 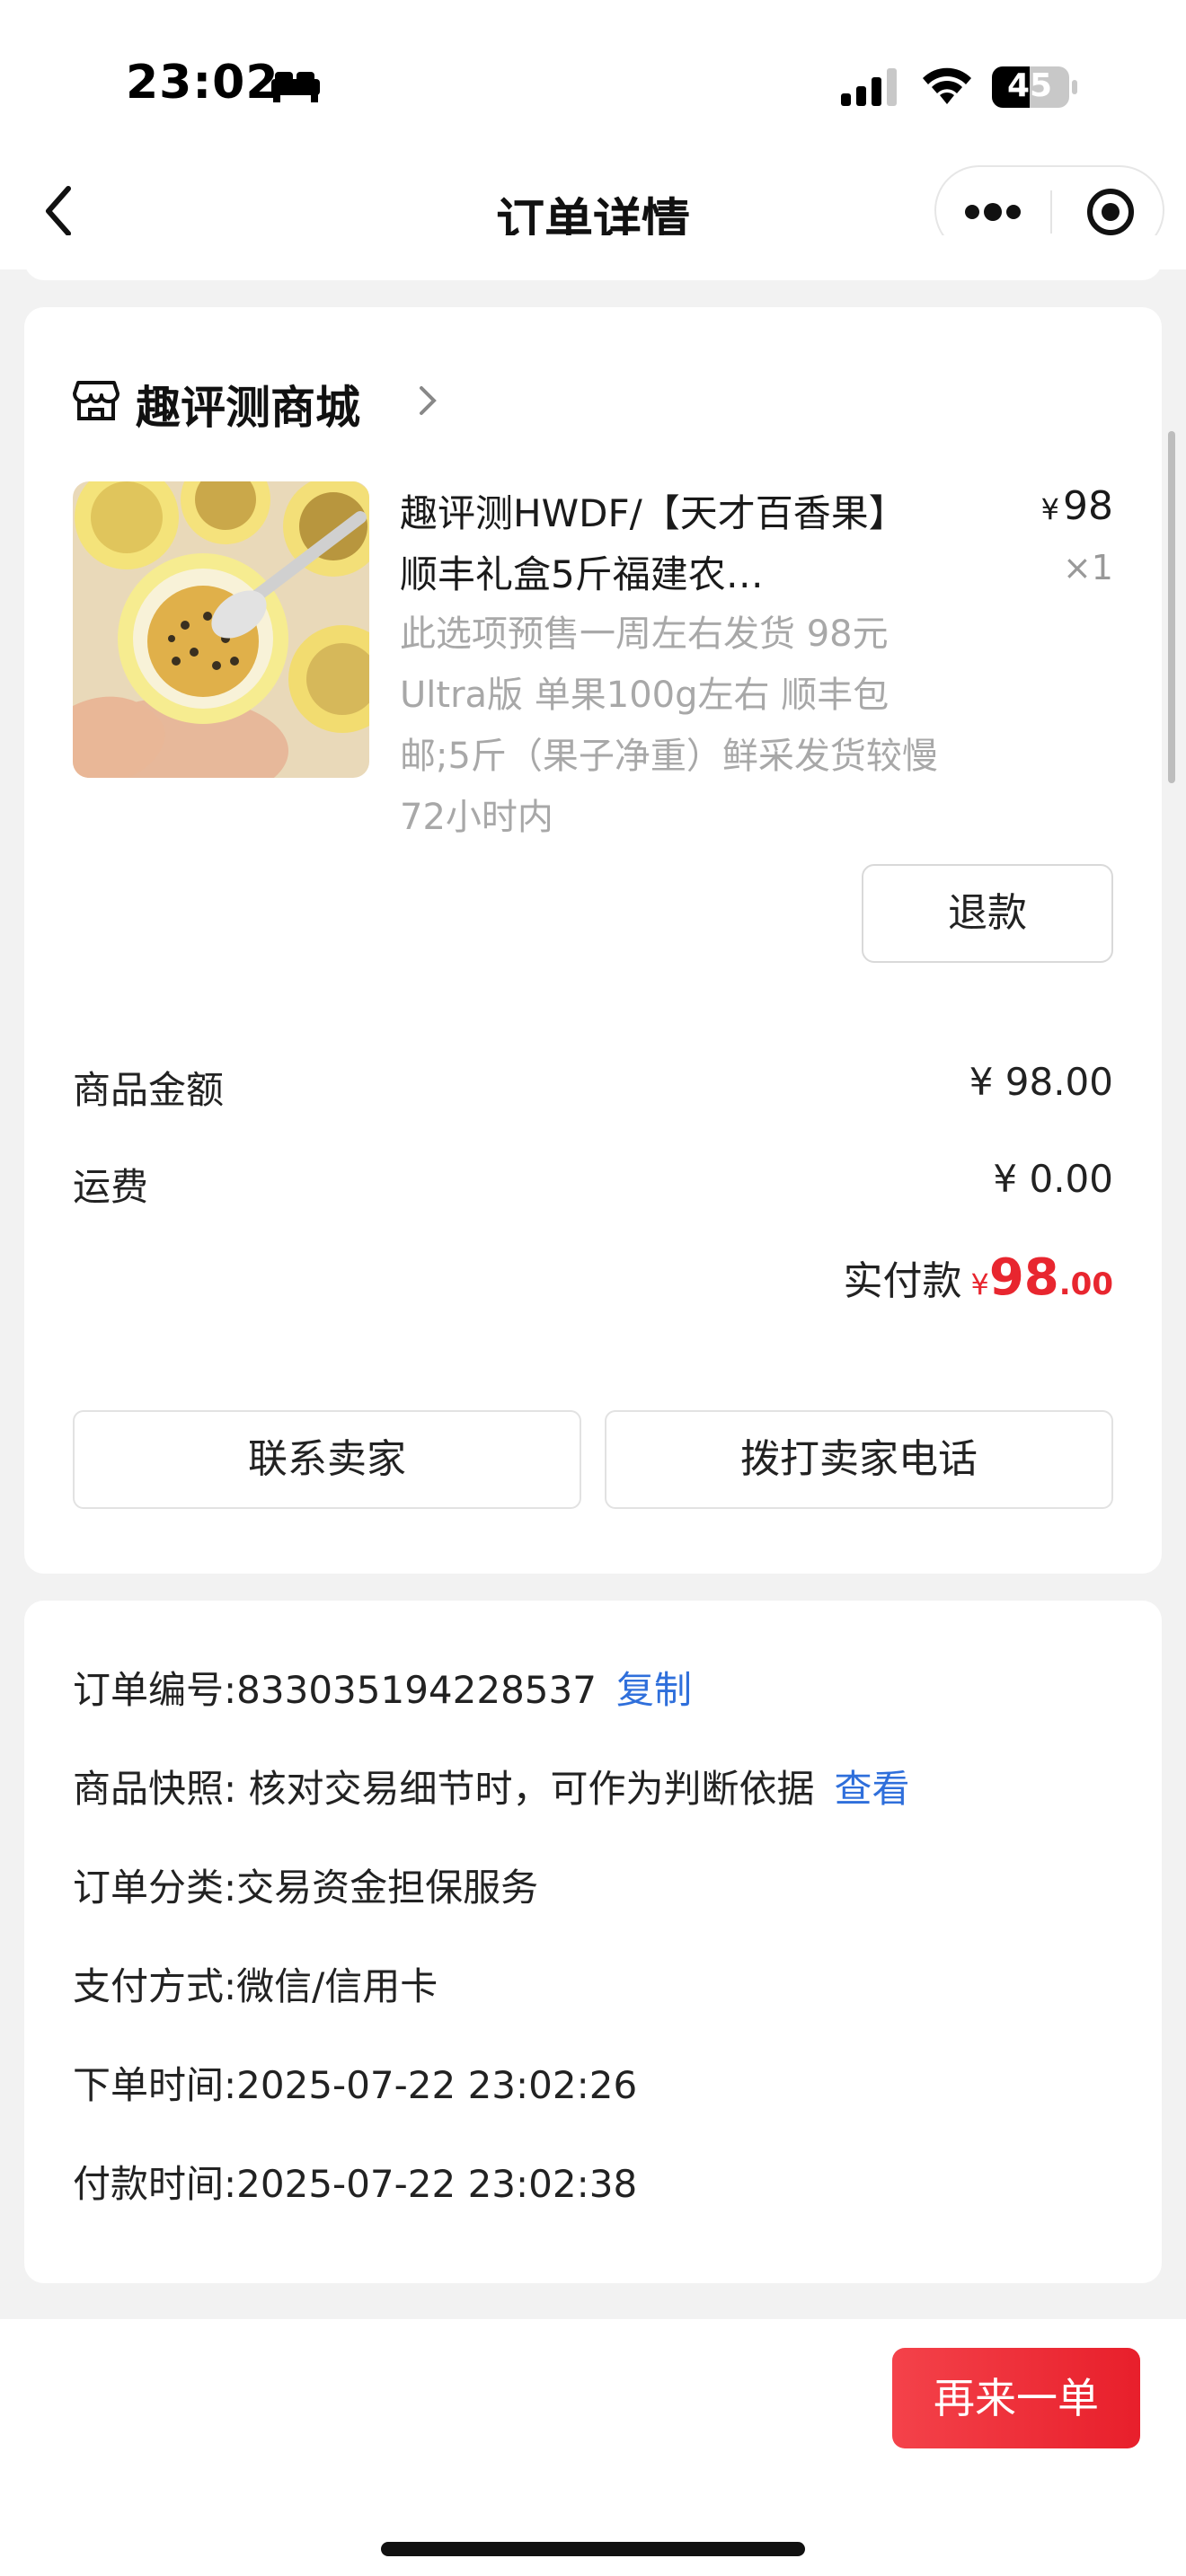 What do you see at coordinates (248, 408) in the screenshot?
I see `shop-name: 趣评测商城` at bounding box center [248, 408].